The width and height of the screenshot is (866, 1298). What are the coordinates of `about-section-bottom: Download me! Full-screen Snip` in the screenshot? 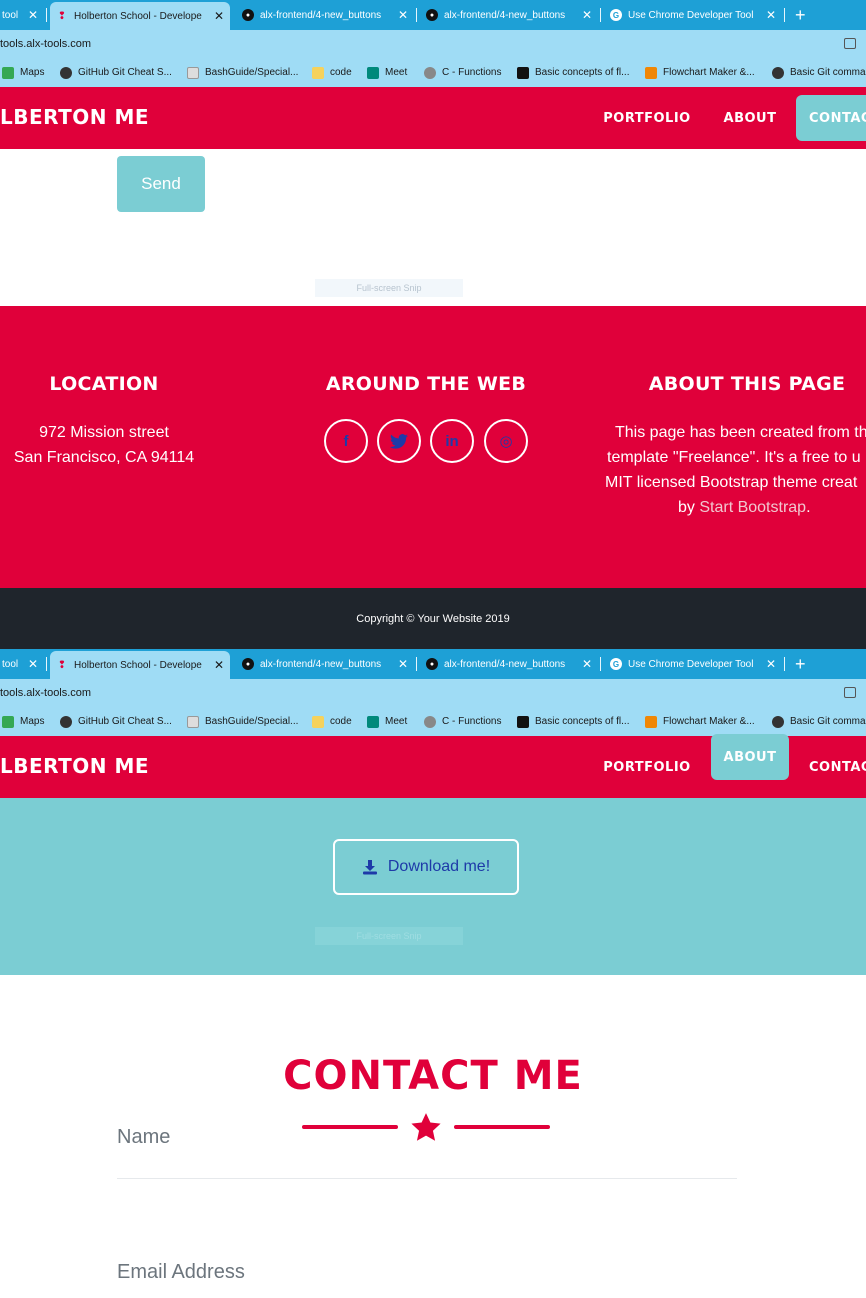 It's located at (433, 886).